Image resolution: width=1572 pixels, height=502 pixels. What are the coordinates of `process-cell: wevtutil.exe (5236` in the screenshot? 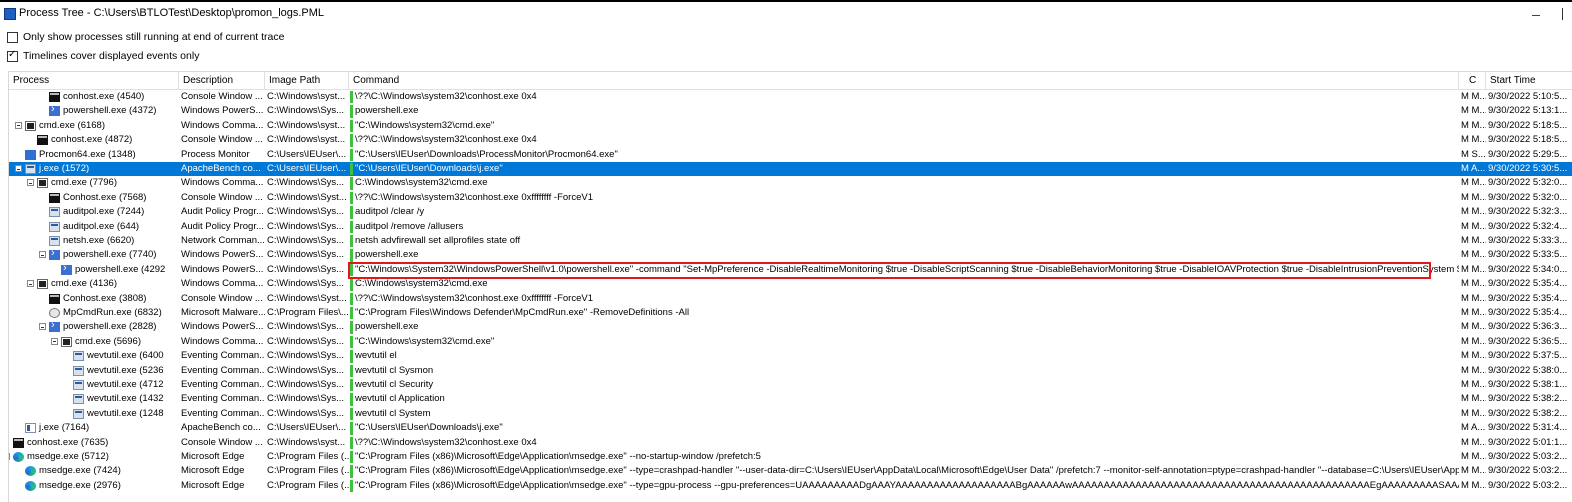 It's located at (94, 371).